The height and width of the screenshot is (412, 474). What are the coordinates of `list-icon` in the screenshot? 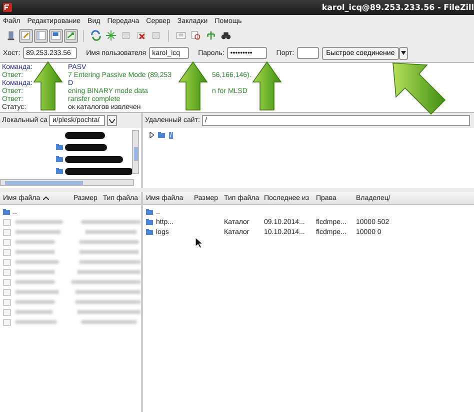 It's located at (181, 35).